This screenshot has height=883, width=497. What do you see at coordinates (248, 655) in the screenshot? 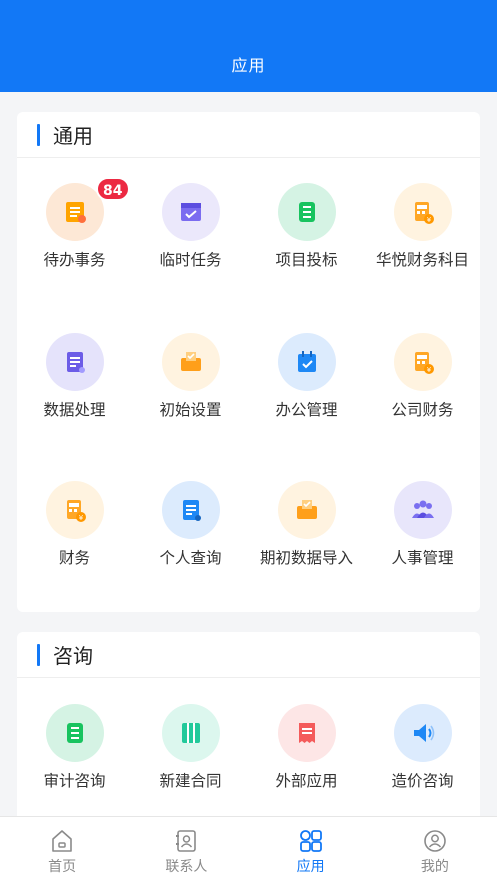
I see `section-header: 咨询` at bounding box center [248, 655].